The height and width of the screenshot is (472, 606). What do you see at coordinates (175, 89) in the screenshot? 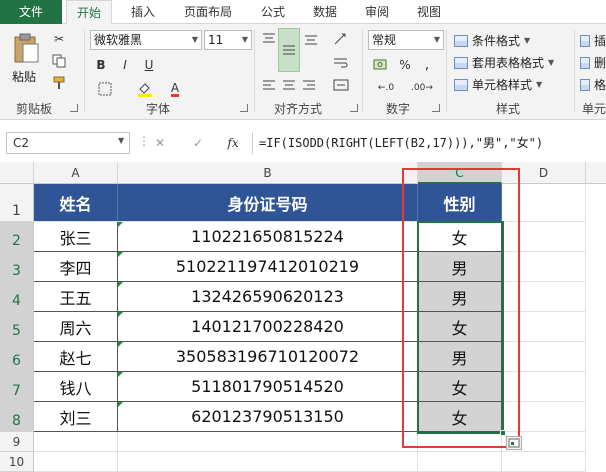
I see `font-color-icon: A` at bounding box center [175, 89].